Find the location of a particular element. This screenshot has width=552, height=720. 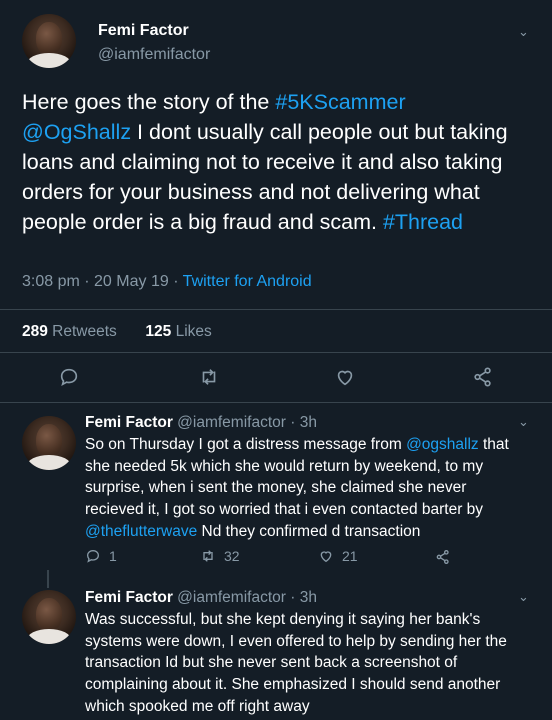

like-action: 21 is located at coordinates (338, 556).